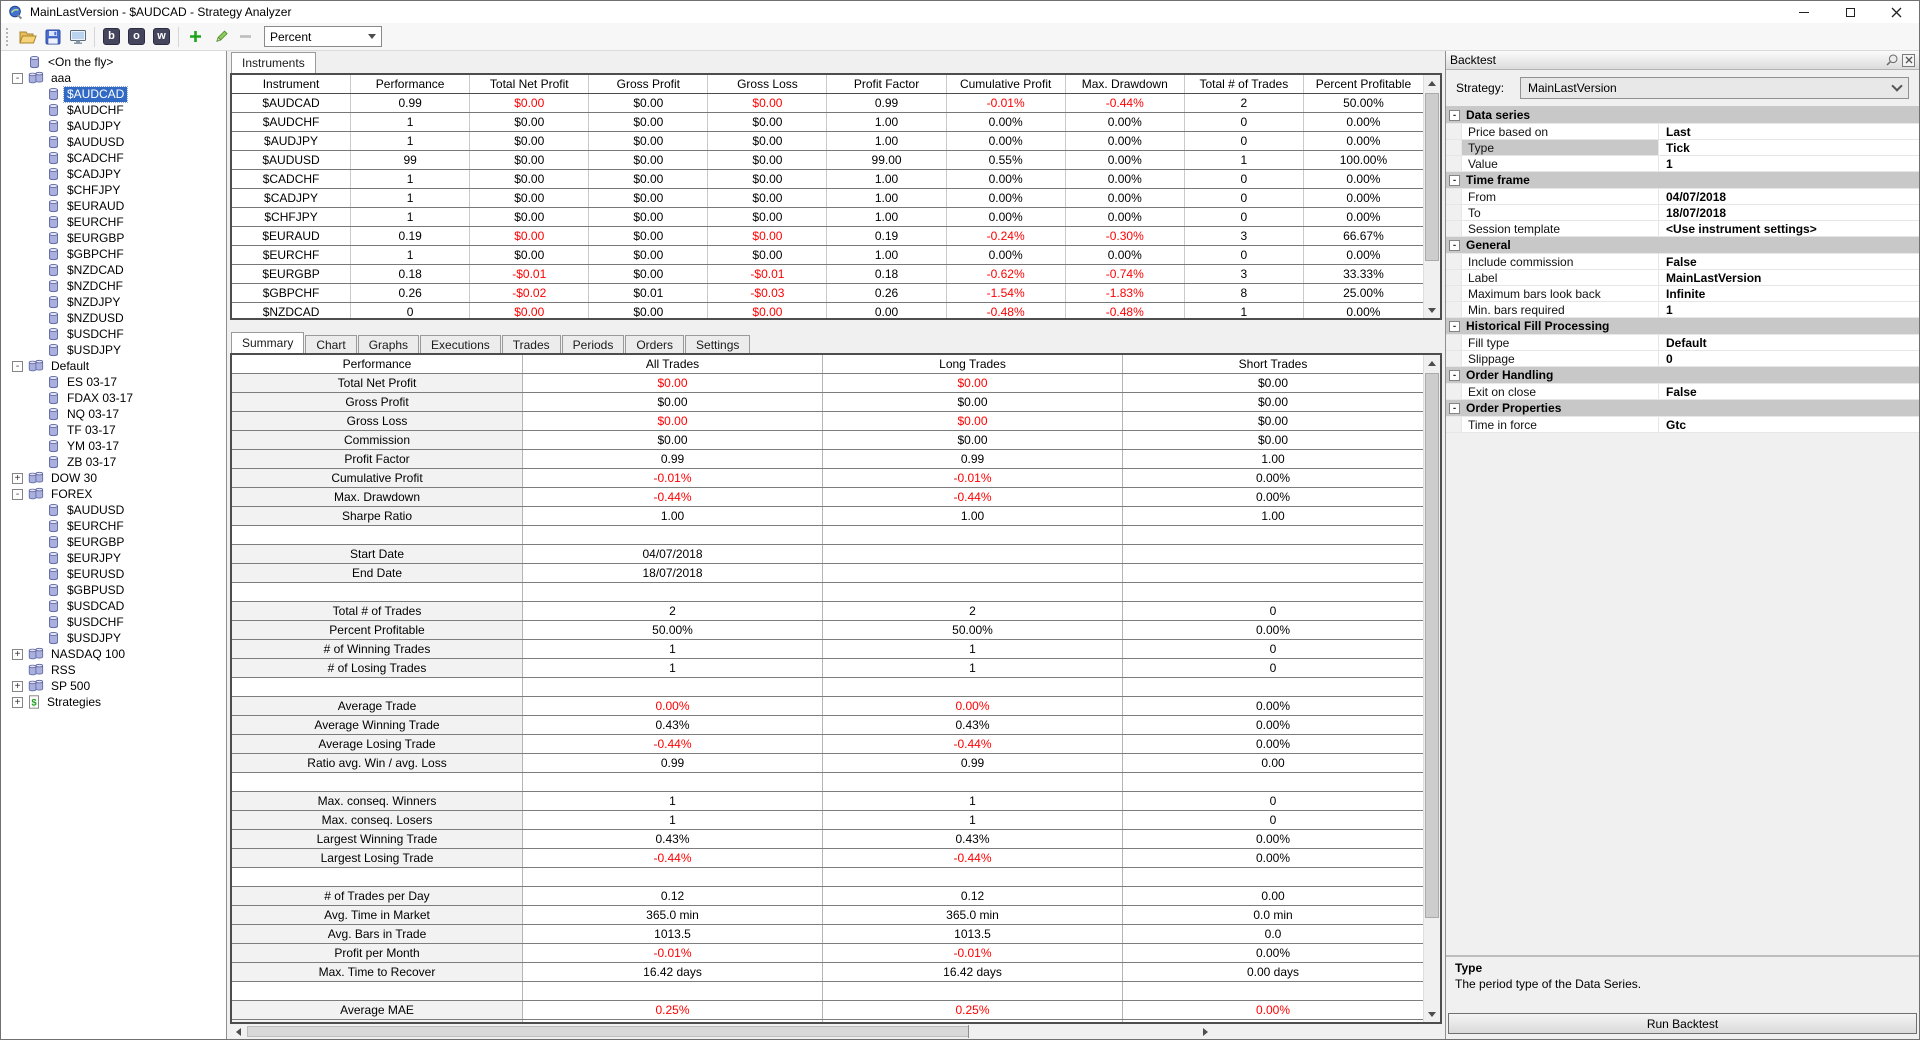  Describe the element at coordinates (113, 494) in the screenshot. I see `tree-item: - FOREX` at that location.